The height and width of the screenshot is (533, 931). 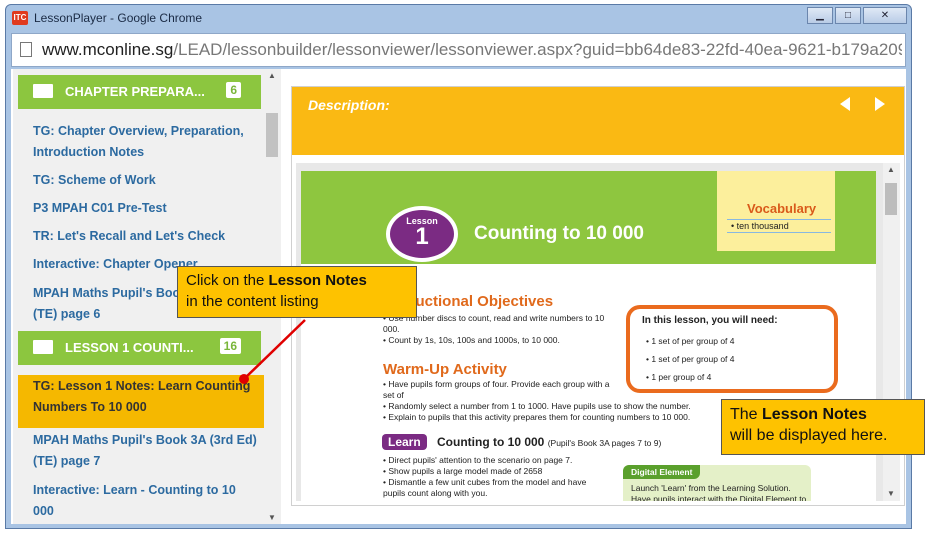 What do you see at coordinates (445, 369) in the screenshot?
I see `warmup-title: Warm-Up Activity` at bounding box center [445, 369].